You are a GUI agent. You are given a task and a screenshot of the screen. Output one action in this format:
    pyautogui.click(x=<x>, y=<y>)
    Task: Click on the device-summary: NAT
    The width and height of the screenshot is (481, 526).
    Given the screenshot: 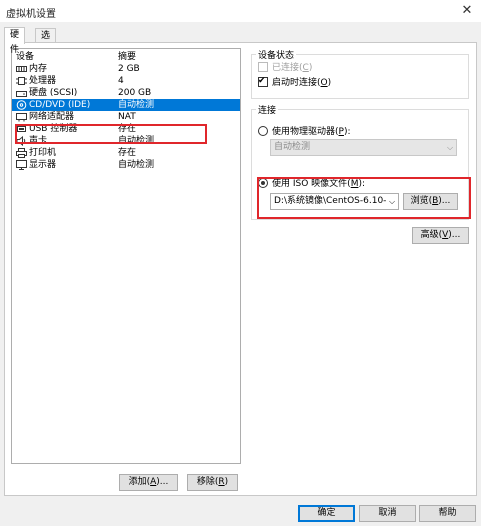 What is the action you would take?
    pyautogui.click(x=127, y=117)
    